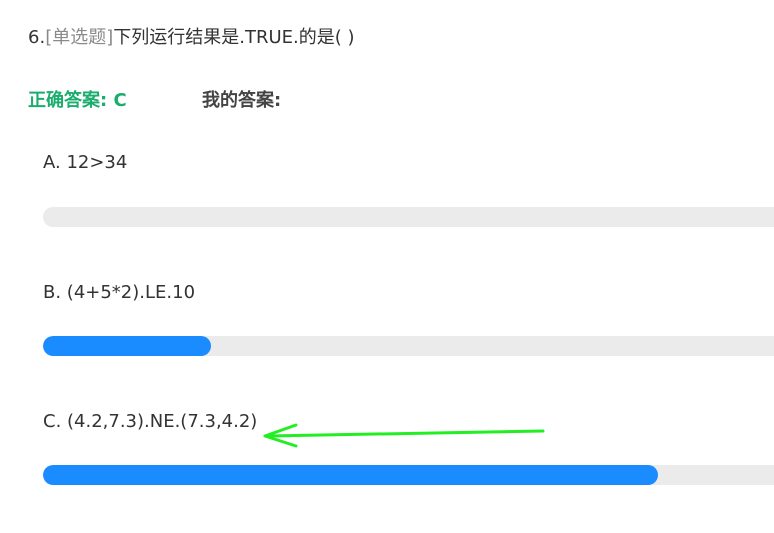  What do you see at coordinates (350, 475) in the screenshot?
I see `option-c-progress-fill` at bounding box center [350, 475].